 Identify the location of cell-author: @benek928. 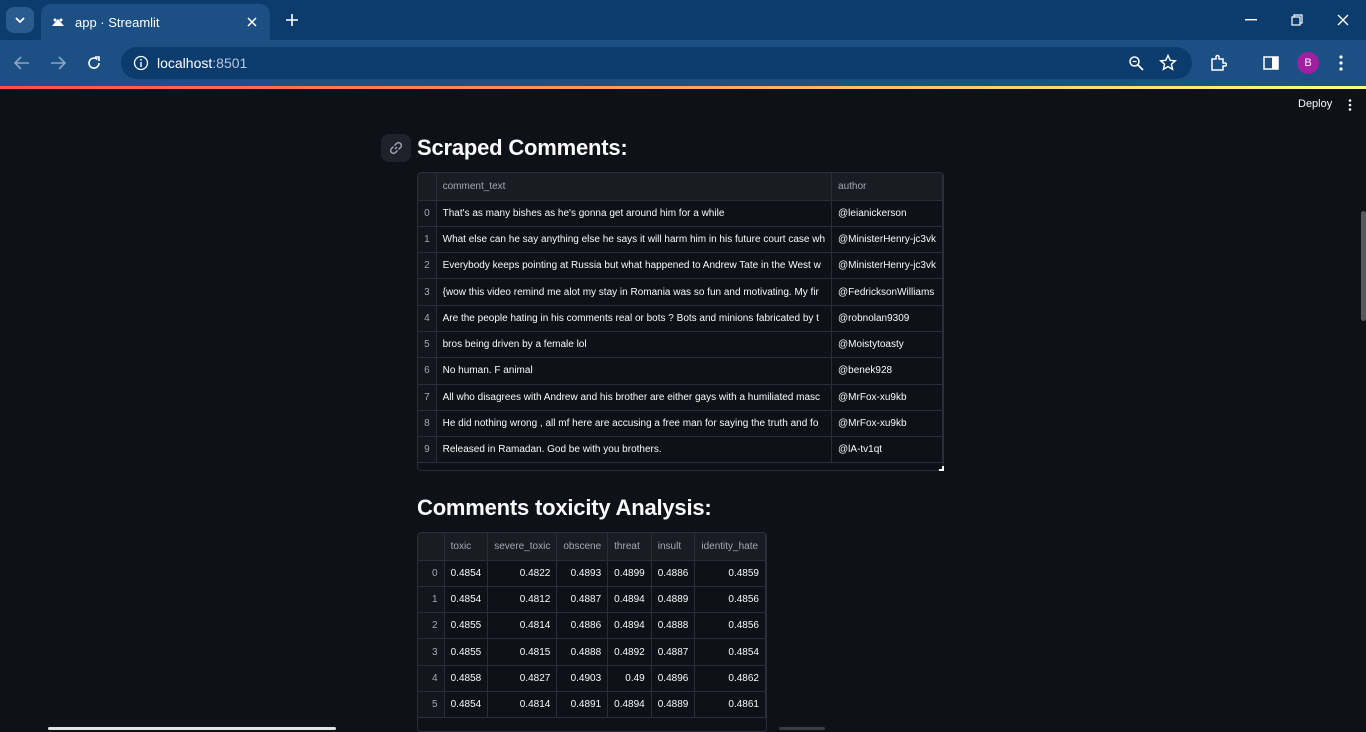
(887, 371).